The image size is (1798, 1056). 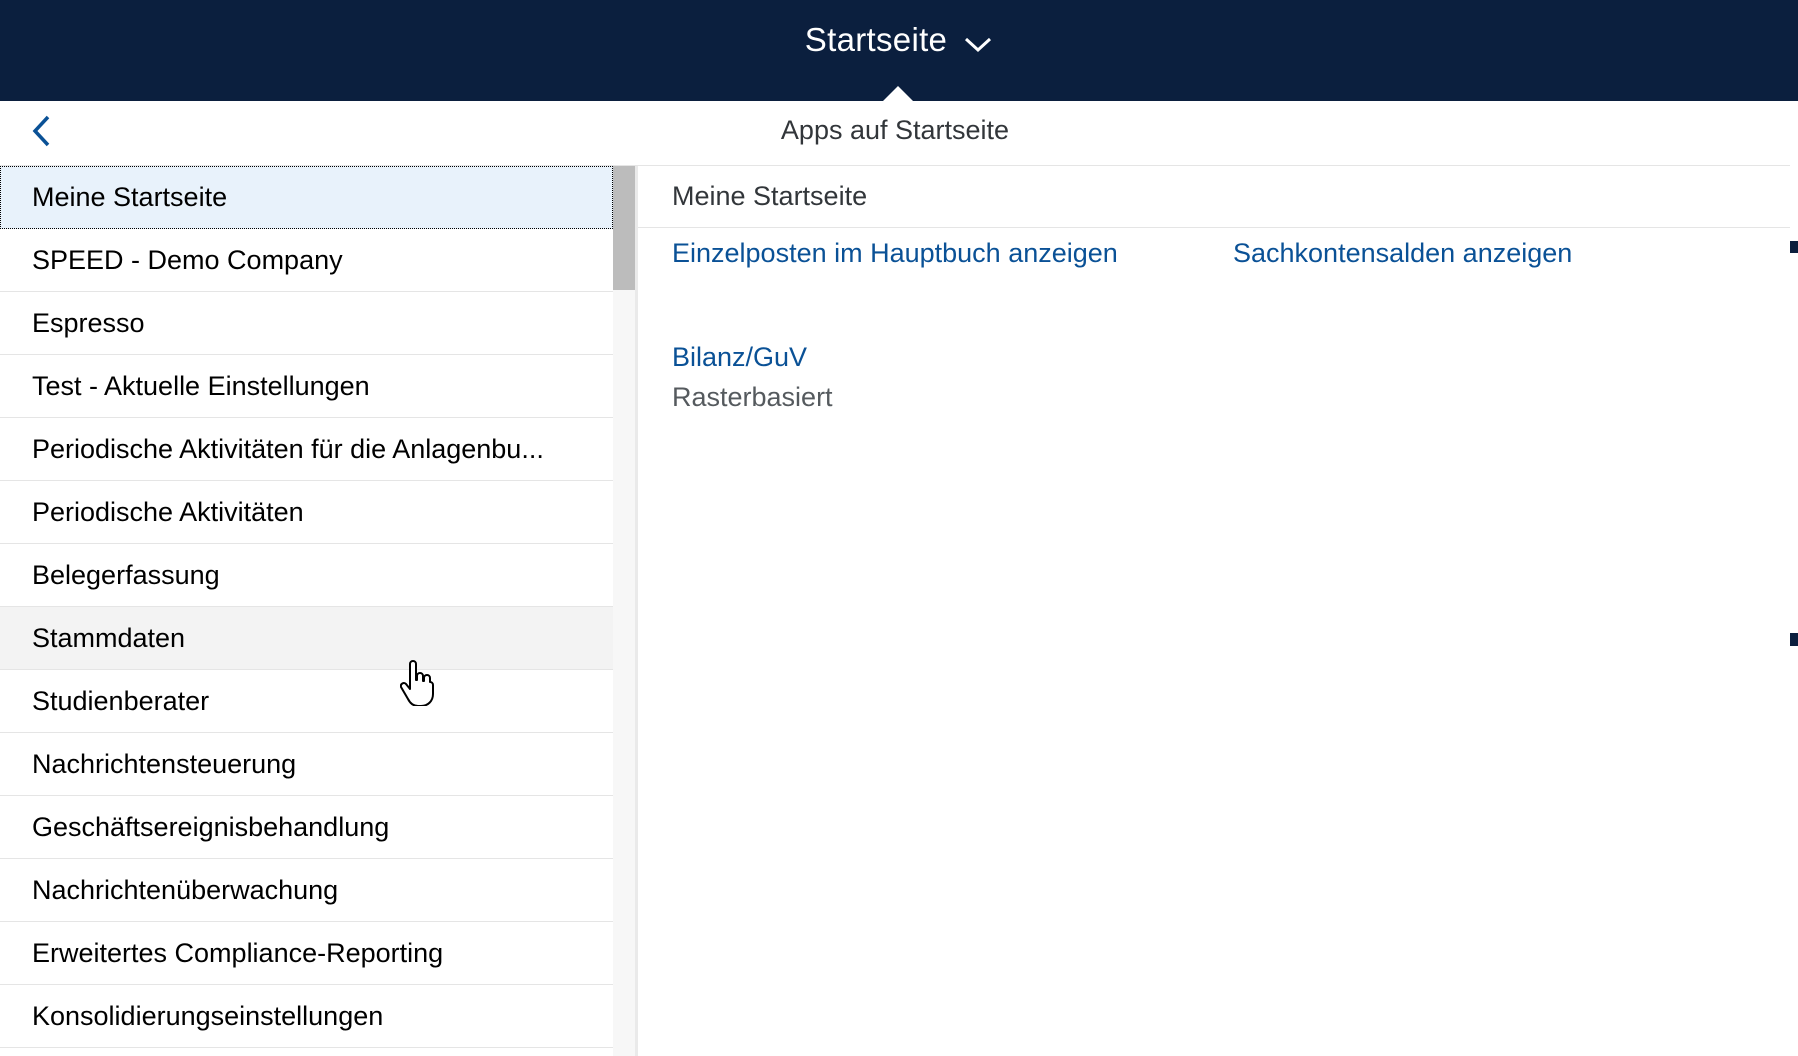 I want to click on group-item-label: Studienberater, so click(x=121, y=700).